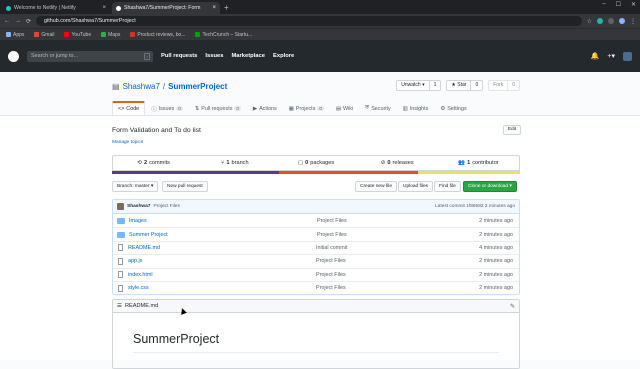  What do you see at coordinates (222, 248) in the screenshot?
I see `file-name-link: README.md` at bounding box center [222, 248].